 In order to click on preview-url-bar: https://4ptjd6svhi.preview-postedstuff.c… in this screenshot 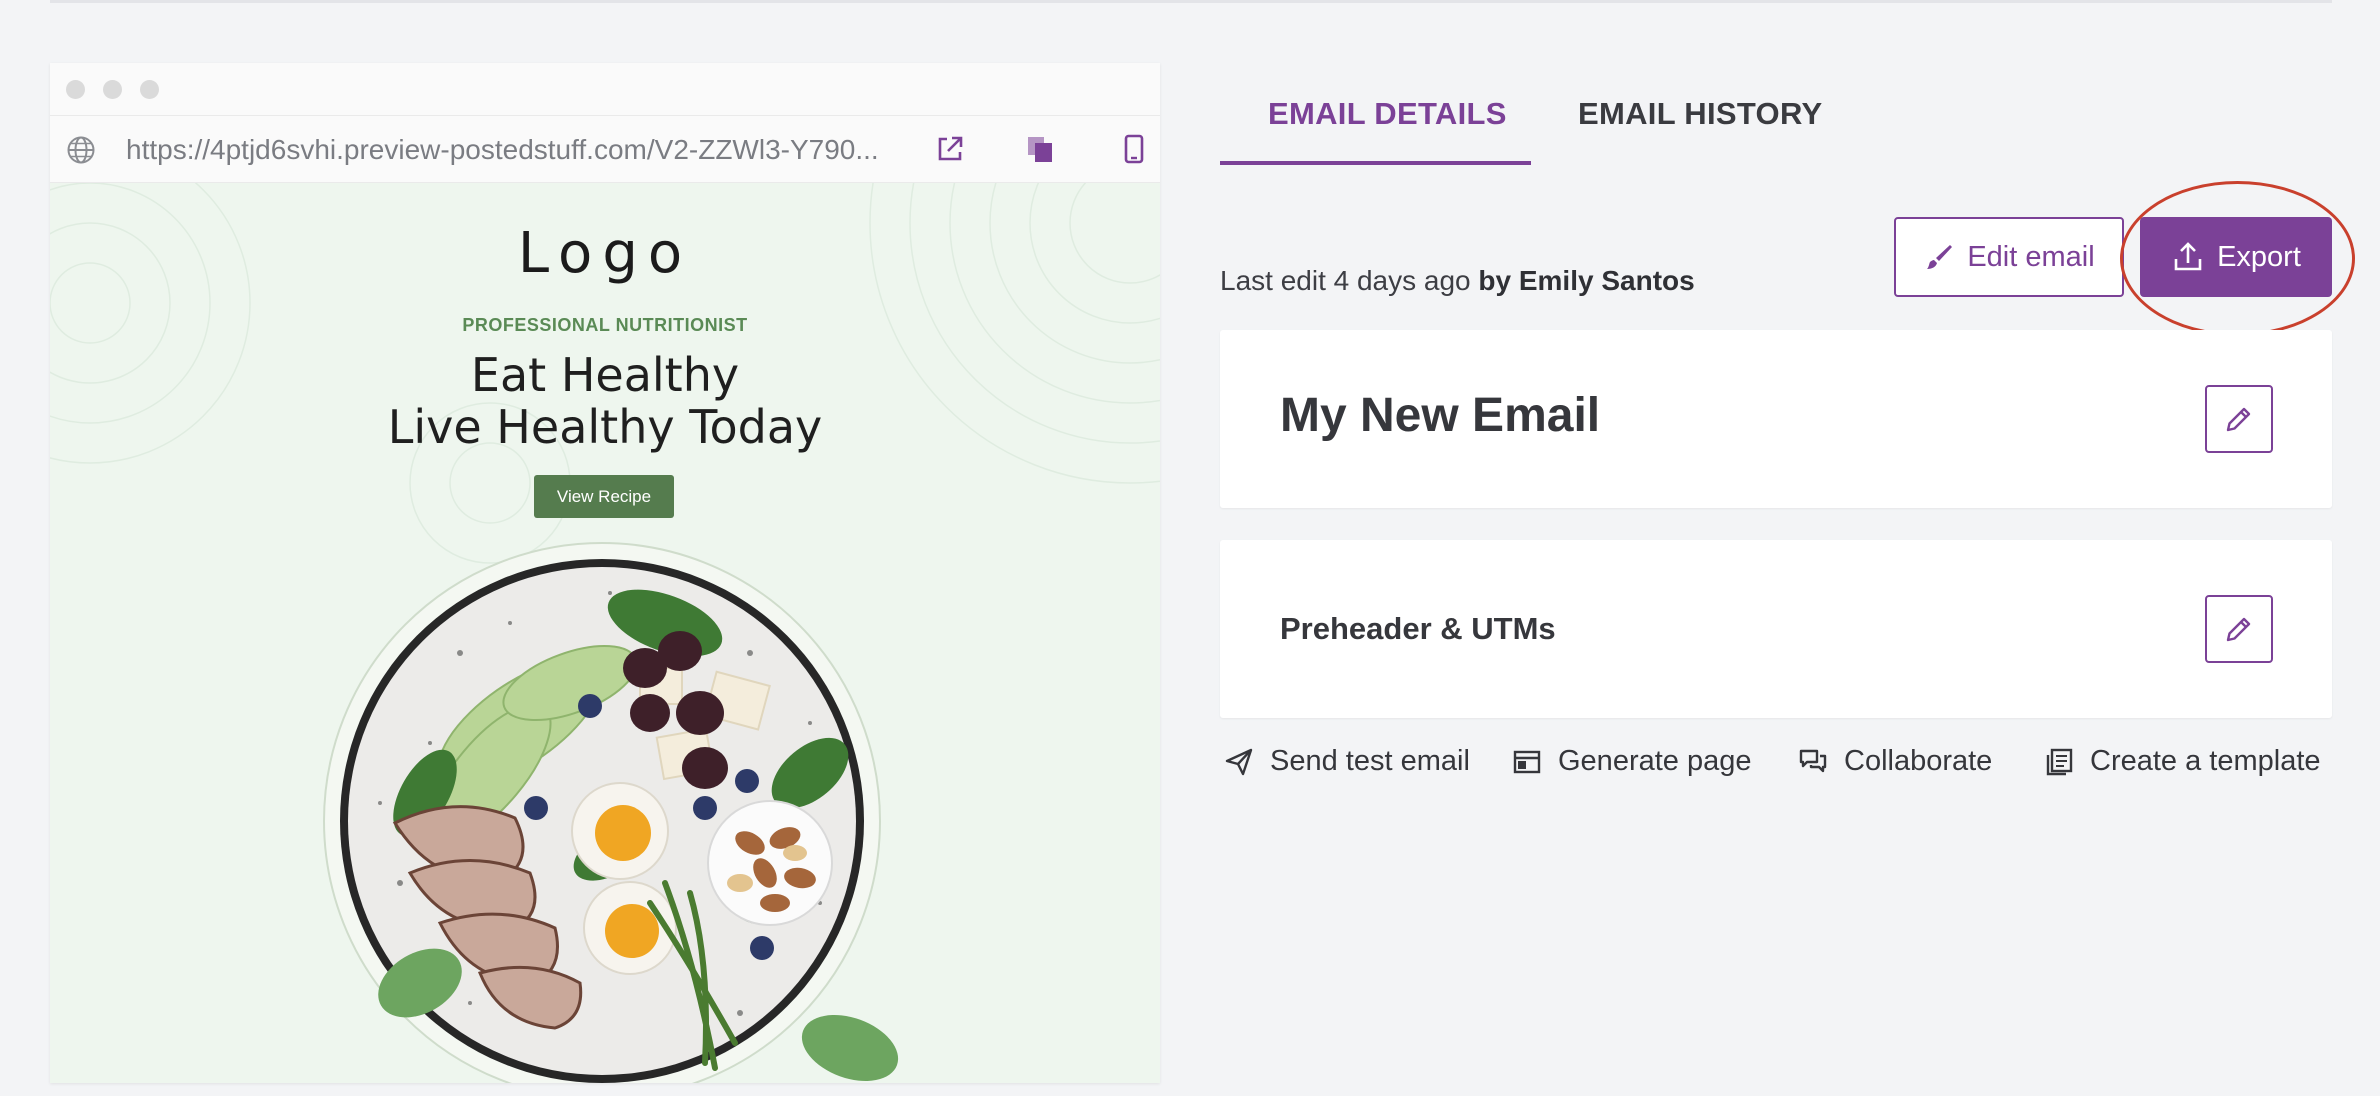, I will do `click(605, 149)`.